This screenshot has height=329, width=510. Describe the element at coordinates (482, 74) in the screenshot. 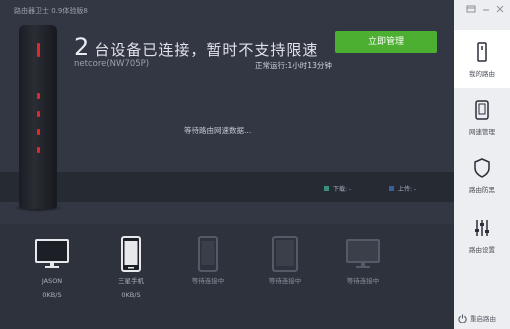

I see `sidebar-item-label: 我的路由` at that location.